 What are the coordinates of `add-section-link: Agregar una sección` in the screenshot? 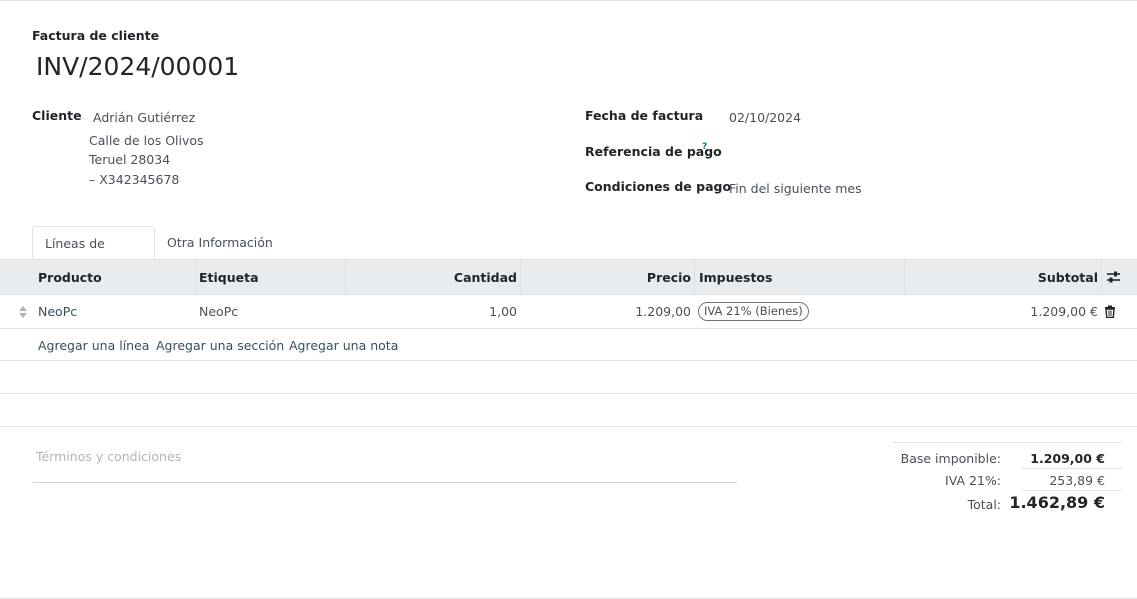 It's located at (220, 345).